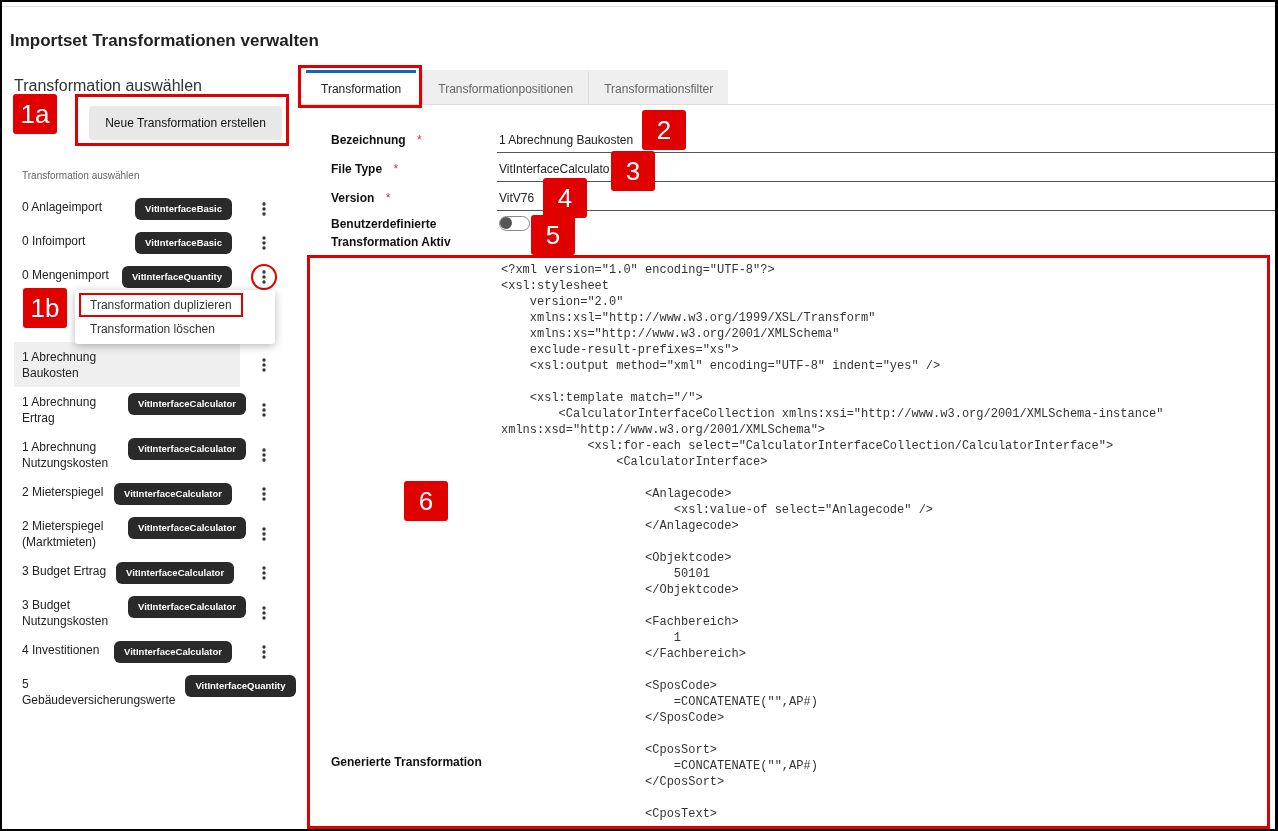 This screenshot has height=831, width=1278. Describe the element at coordinates (63, 492) in the screenshot. I see `item-name: 2 Mieterspiegel` at that location.